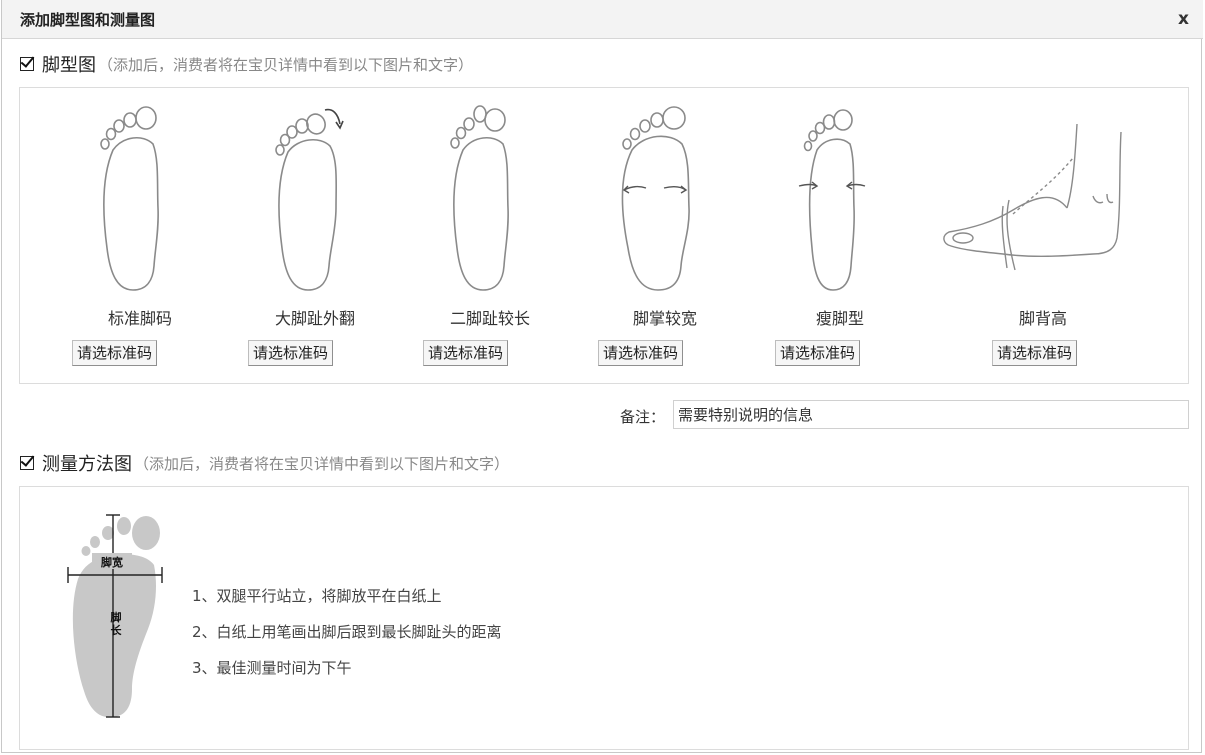 The width and height of the screenshot is (1205, 755). What do you see at coordinates (272, 668) in the screenshot?
I see `measure-step: 3、最佳测量时间为下午` at bounding box center [272, 668].